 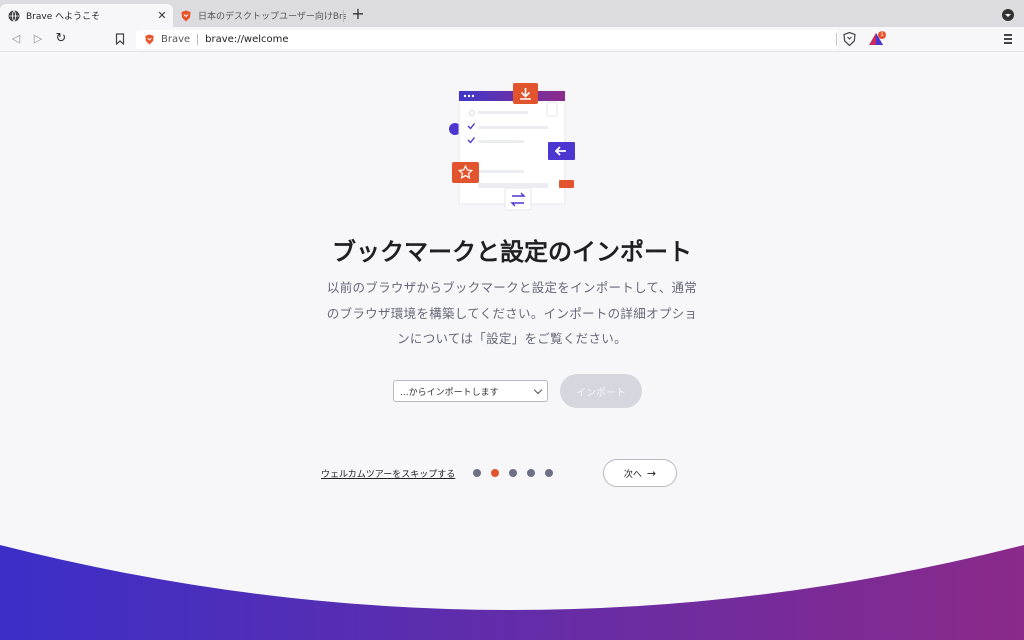 I want to click on url-text: brave://welcome, so click(x=246, y=39).